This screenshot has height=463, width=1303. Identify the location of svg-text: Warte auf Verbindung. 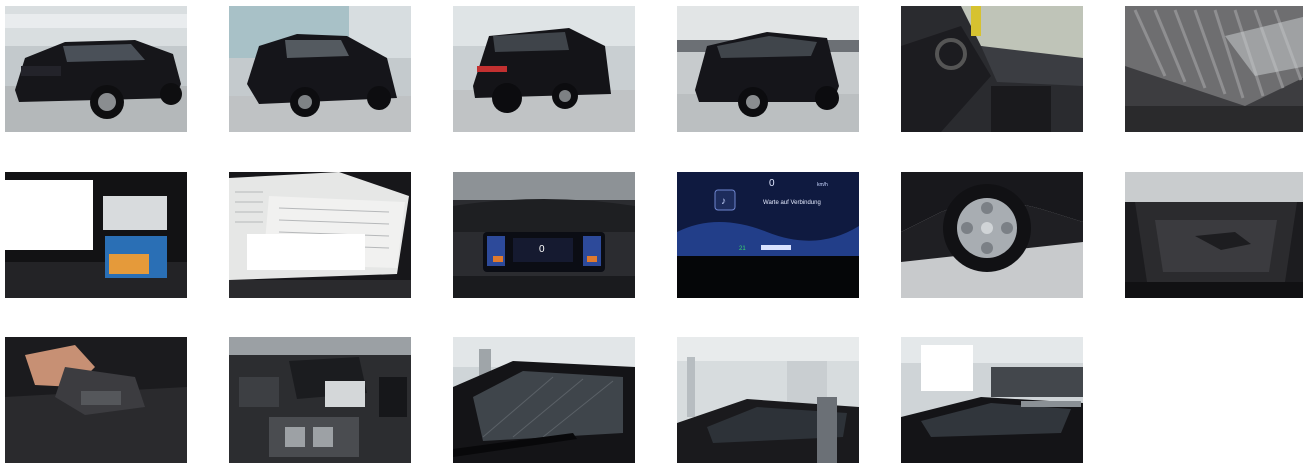
(792, 203).